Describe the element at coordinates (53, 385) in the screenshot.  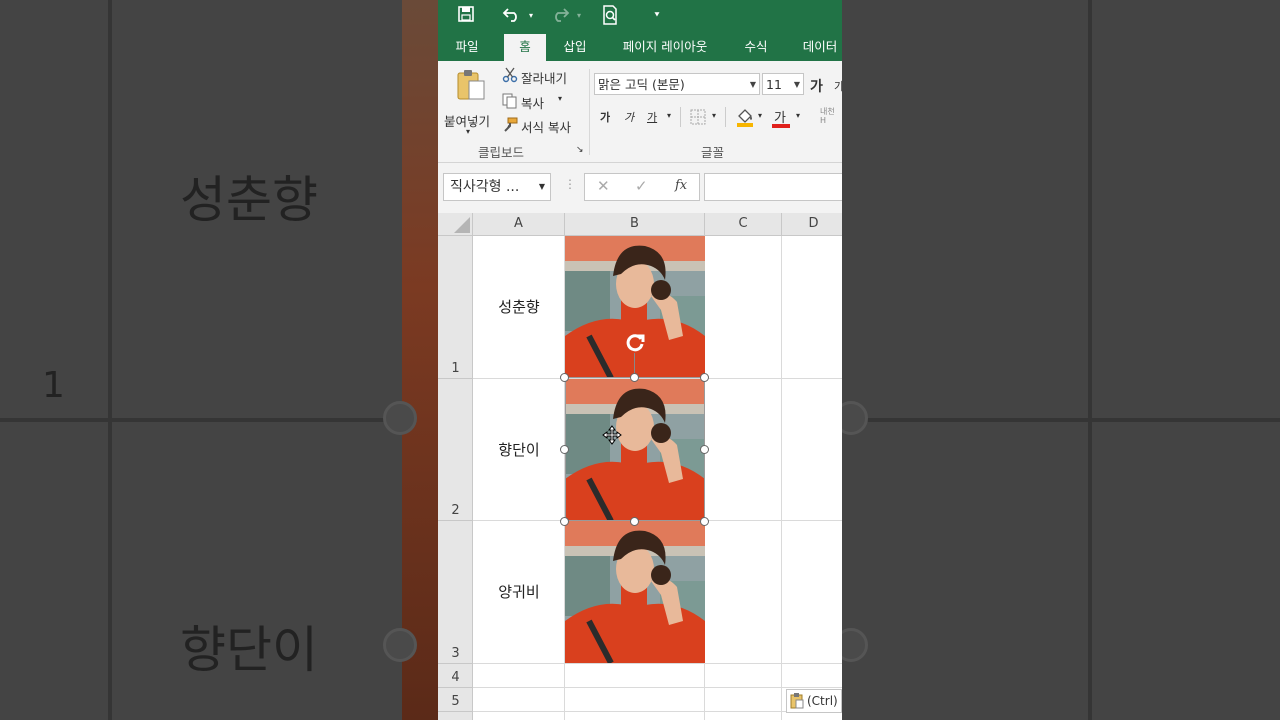
I see `background-row-number: 1` at that location.